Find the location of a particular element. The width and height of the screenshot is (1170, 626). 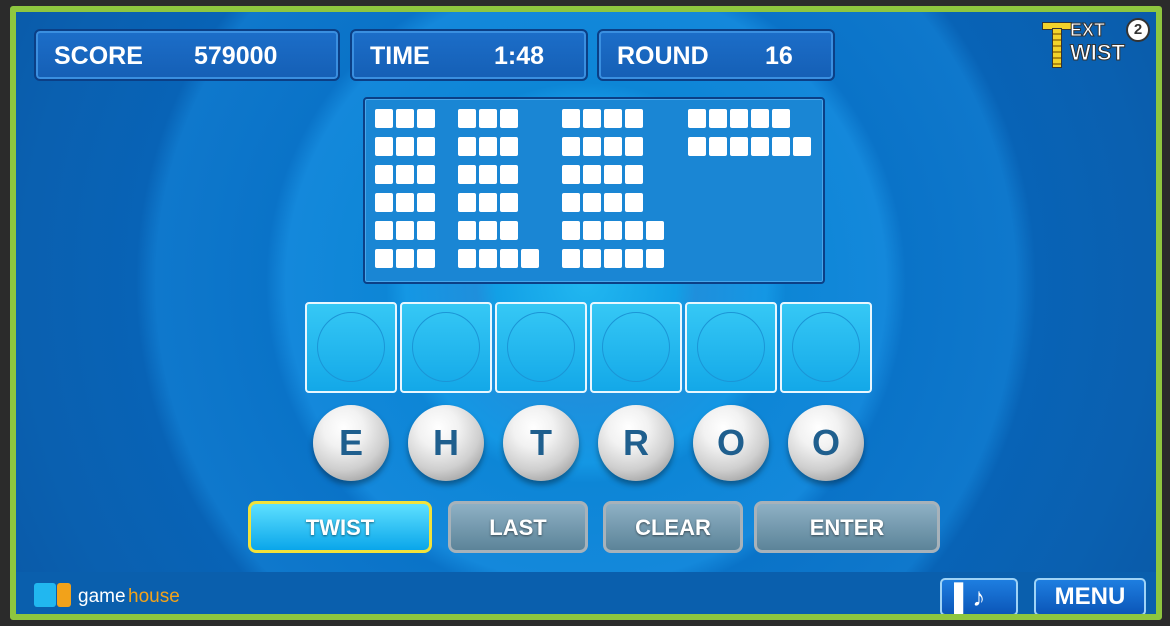

twist-button: TWIST is located at coordinates (340, 527).